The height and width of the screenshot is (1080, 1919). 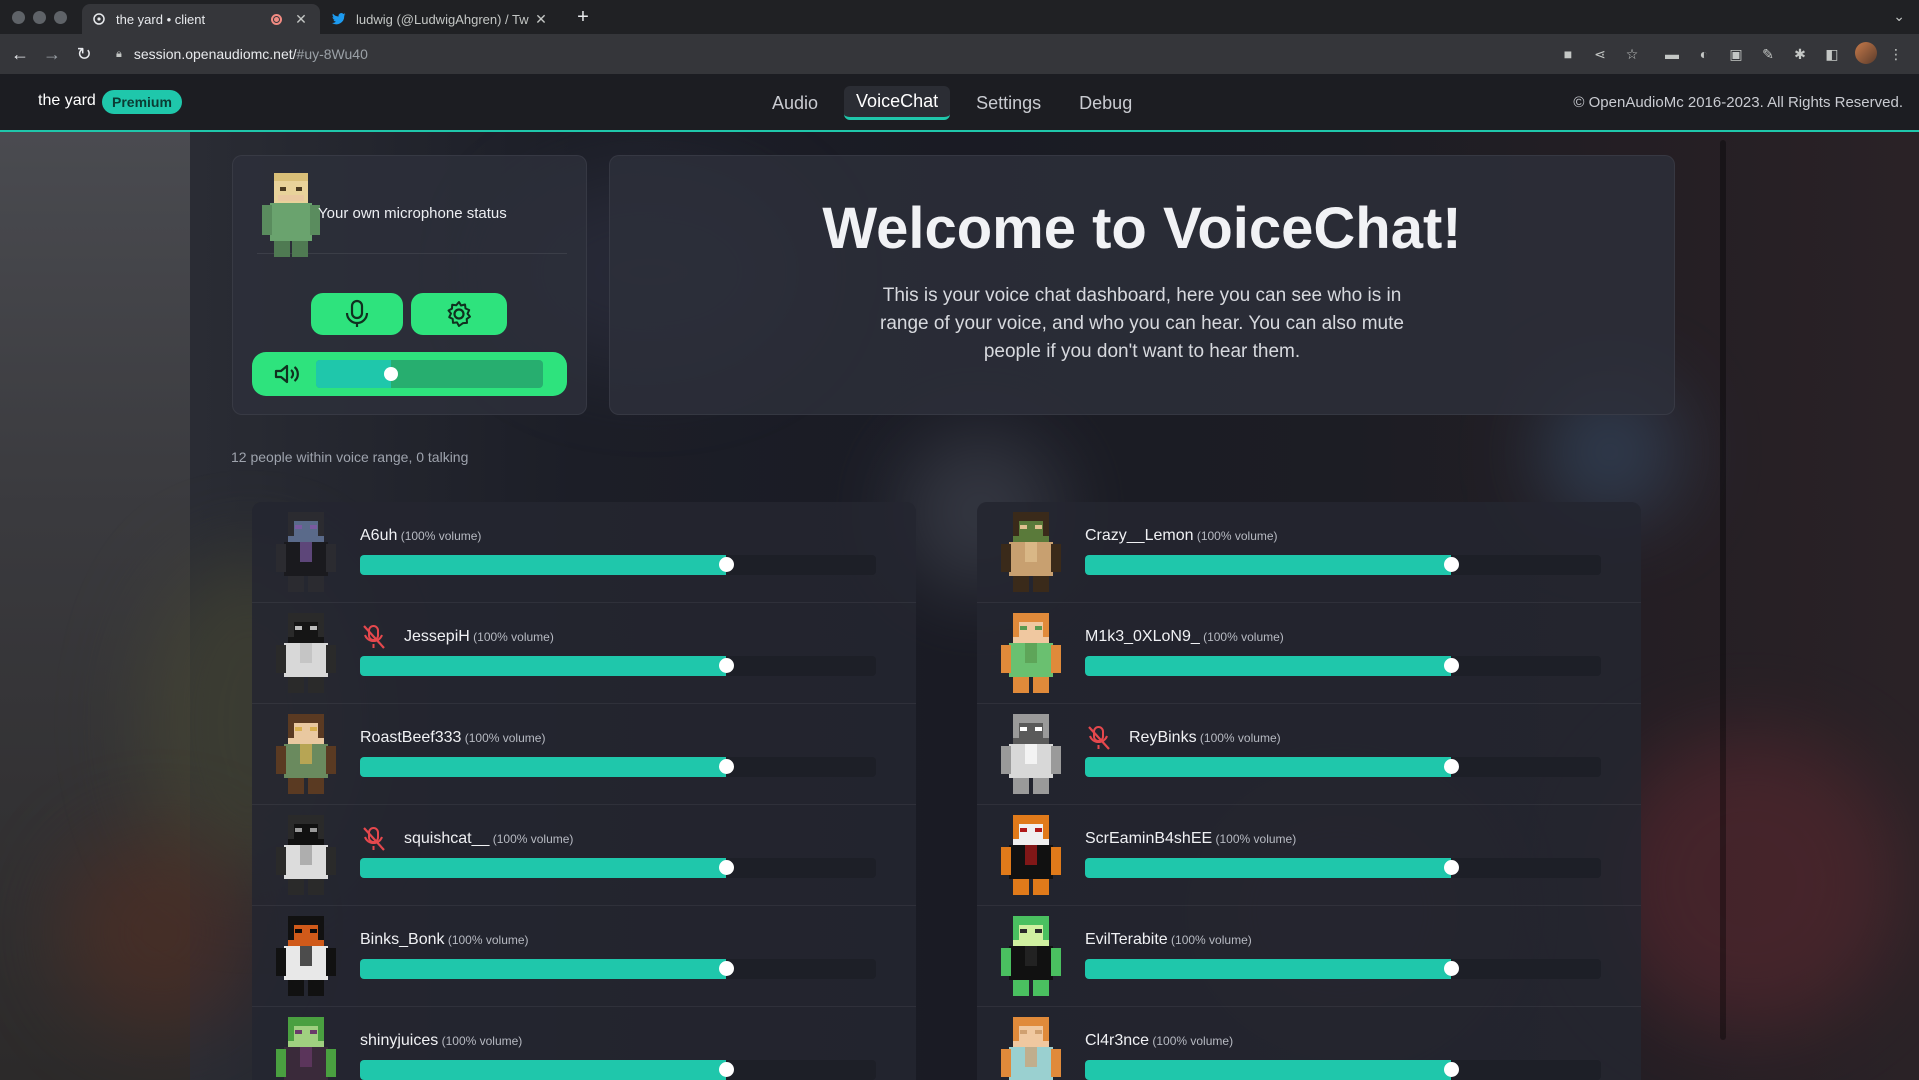 What do you see at coordinates (1768, 54) in the screenshot?
I see `extension-pencil-icon: ✎` at bounding box center [1768, 54].